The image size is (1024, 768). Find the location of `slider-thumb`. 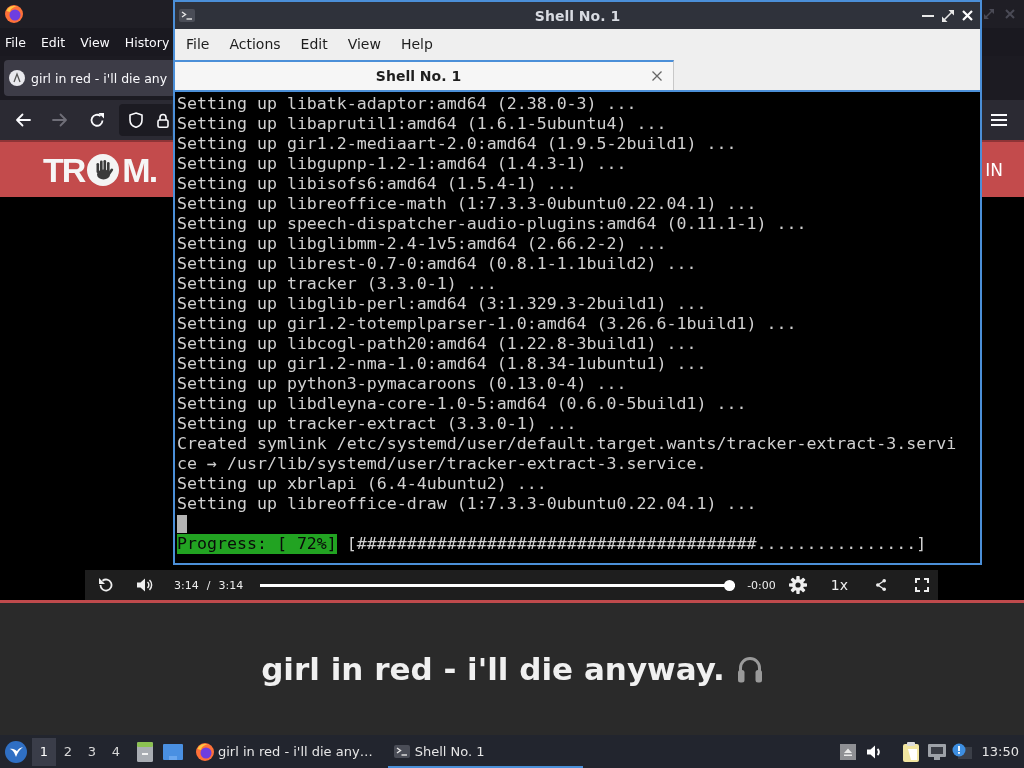

slider-thumb is located at coordinates (730, 585).